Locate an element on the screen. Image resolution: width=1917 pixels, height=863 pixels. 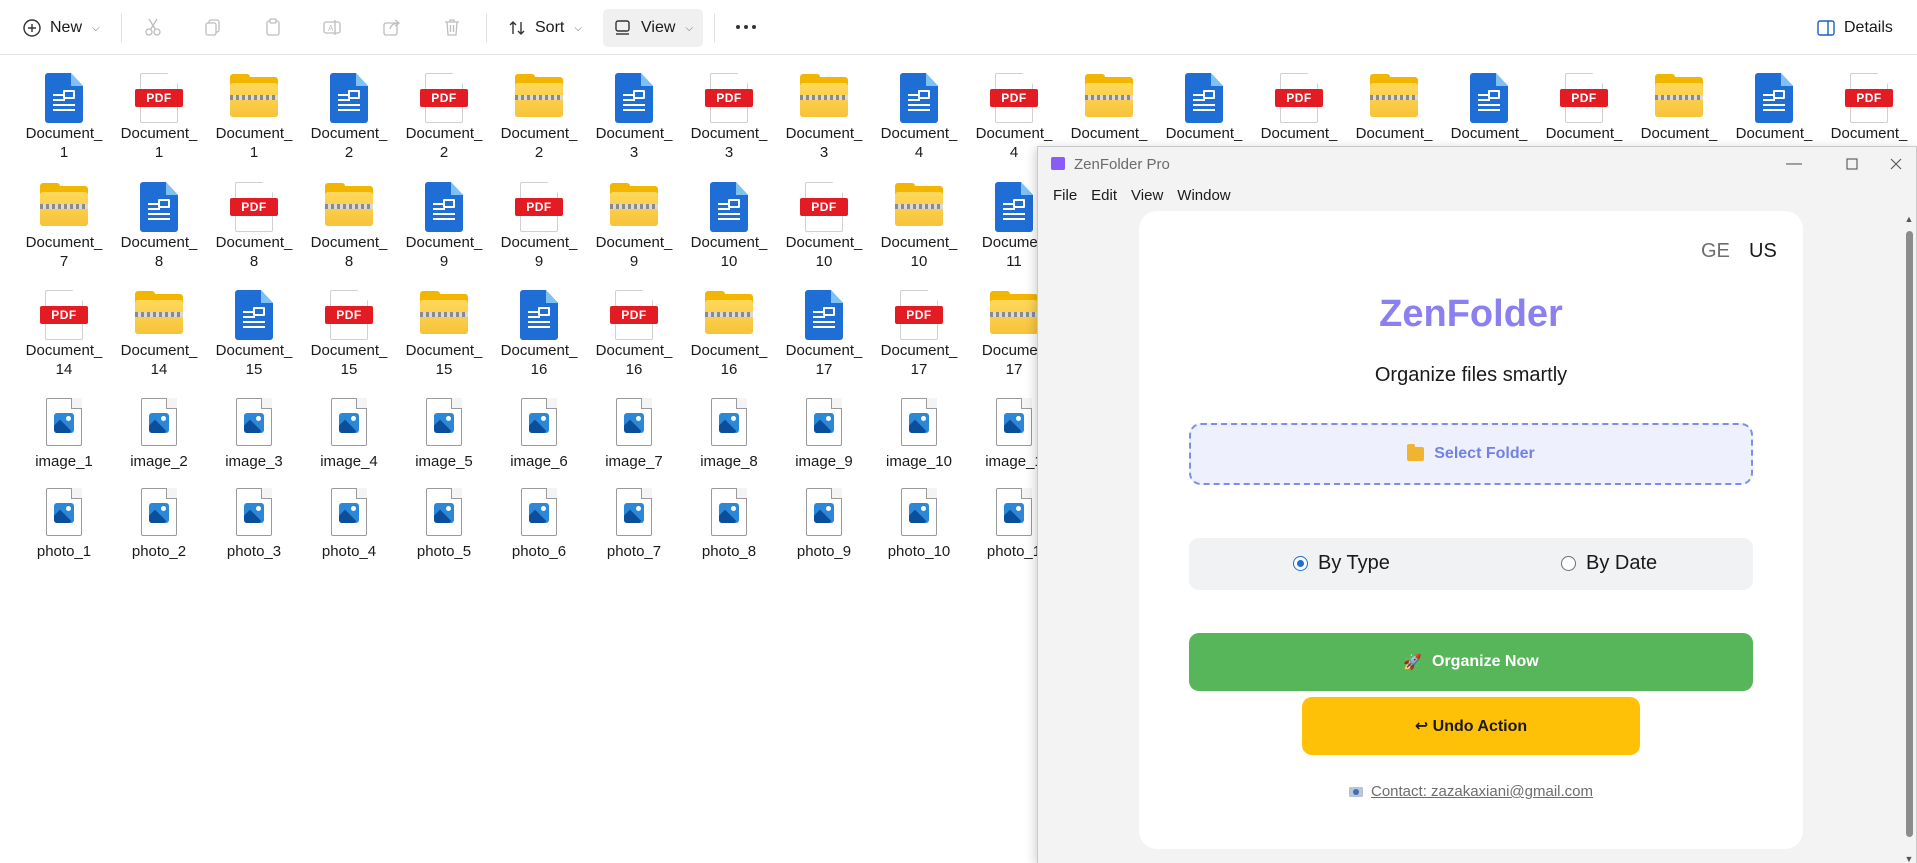
file-item: PDF Document_ 2 is located at coordinates (444, 112).